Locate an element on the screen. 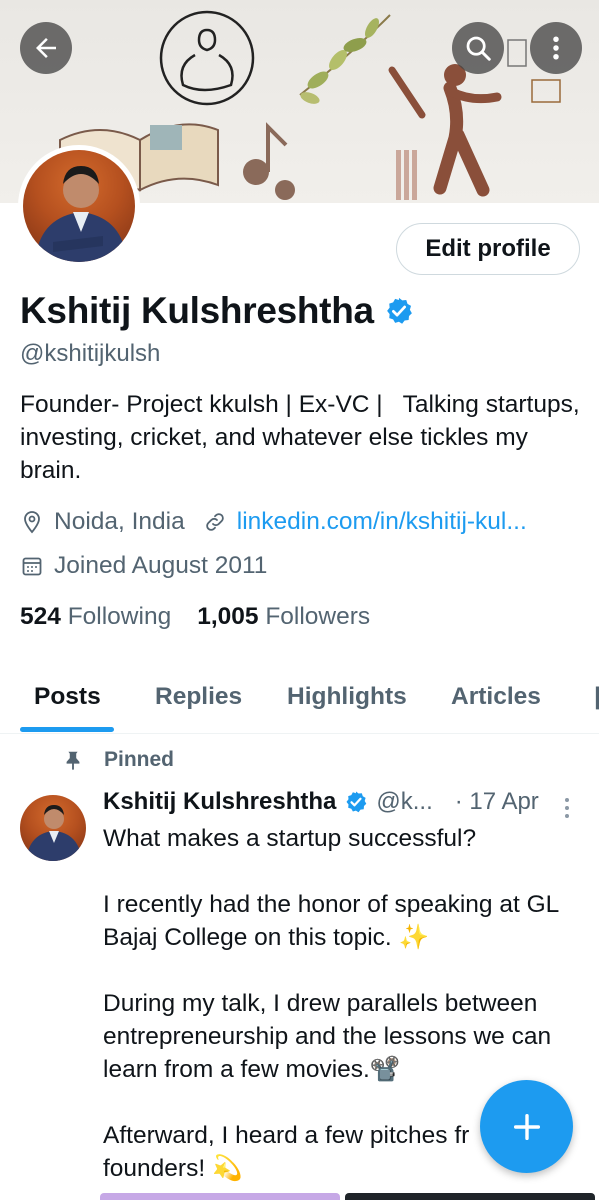 This screenshot has height=1200, width=599. search-icon is located at coordinates (478, 48).